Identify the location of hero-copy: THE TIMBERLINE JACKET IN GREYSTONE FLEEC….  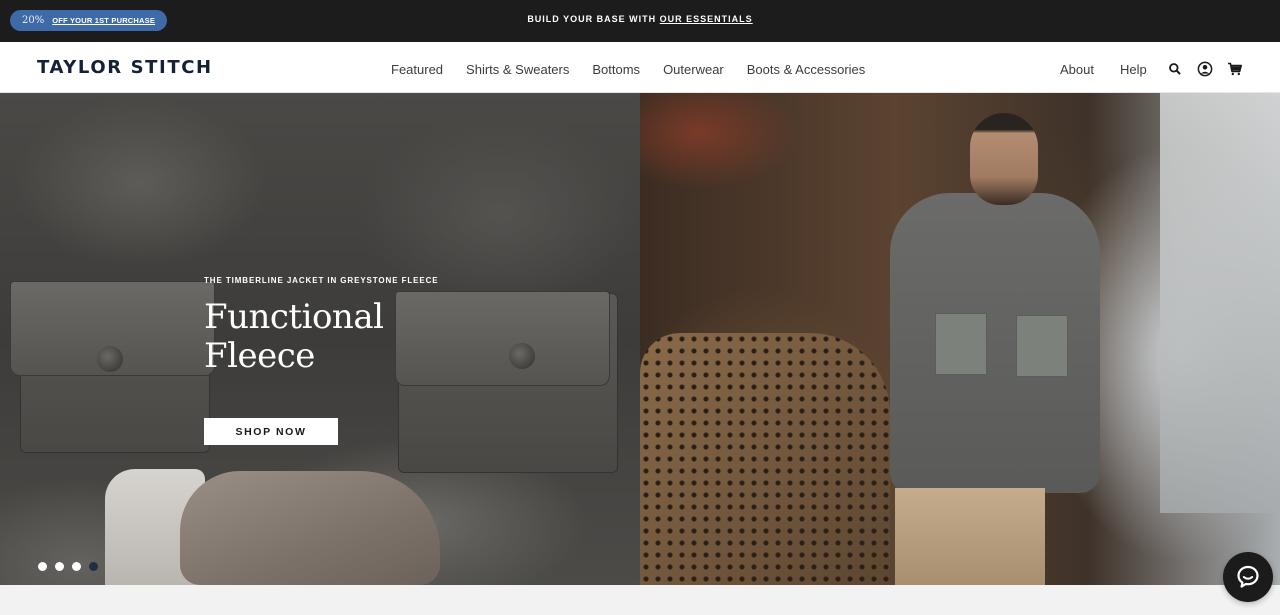
(334, 360).